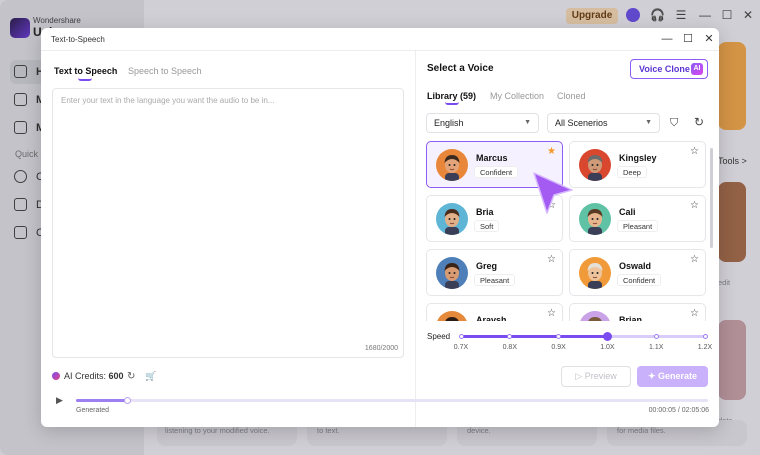 This screenshot has height=455, width=760. I want to click on voice-name: Aravsh, so click(491, 318).